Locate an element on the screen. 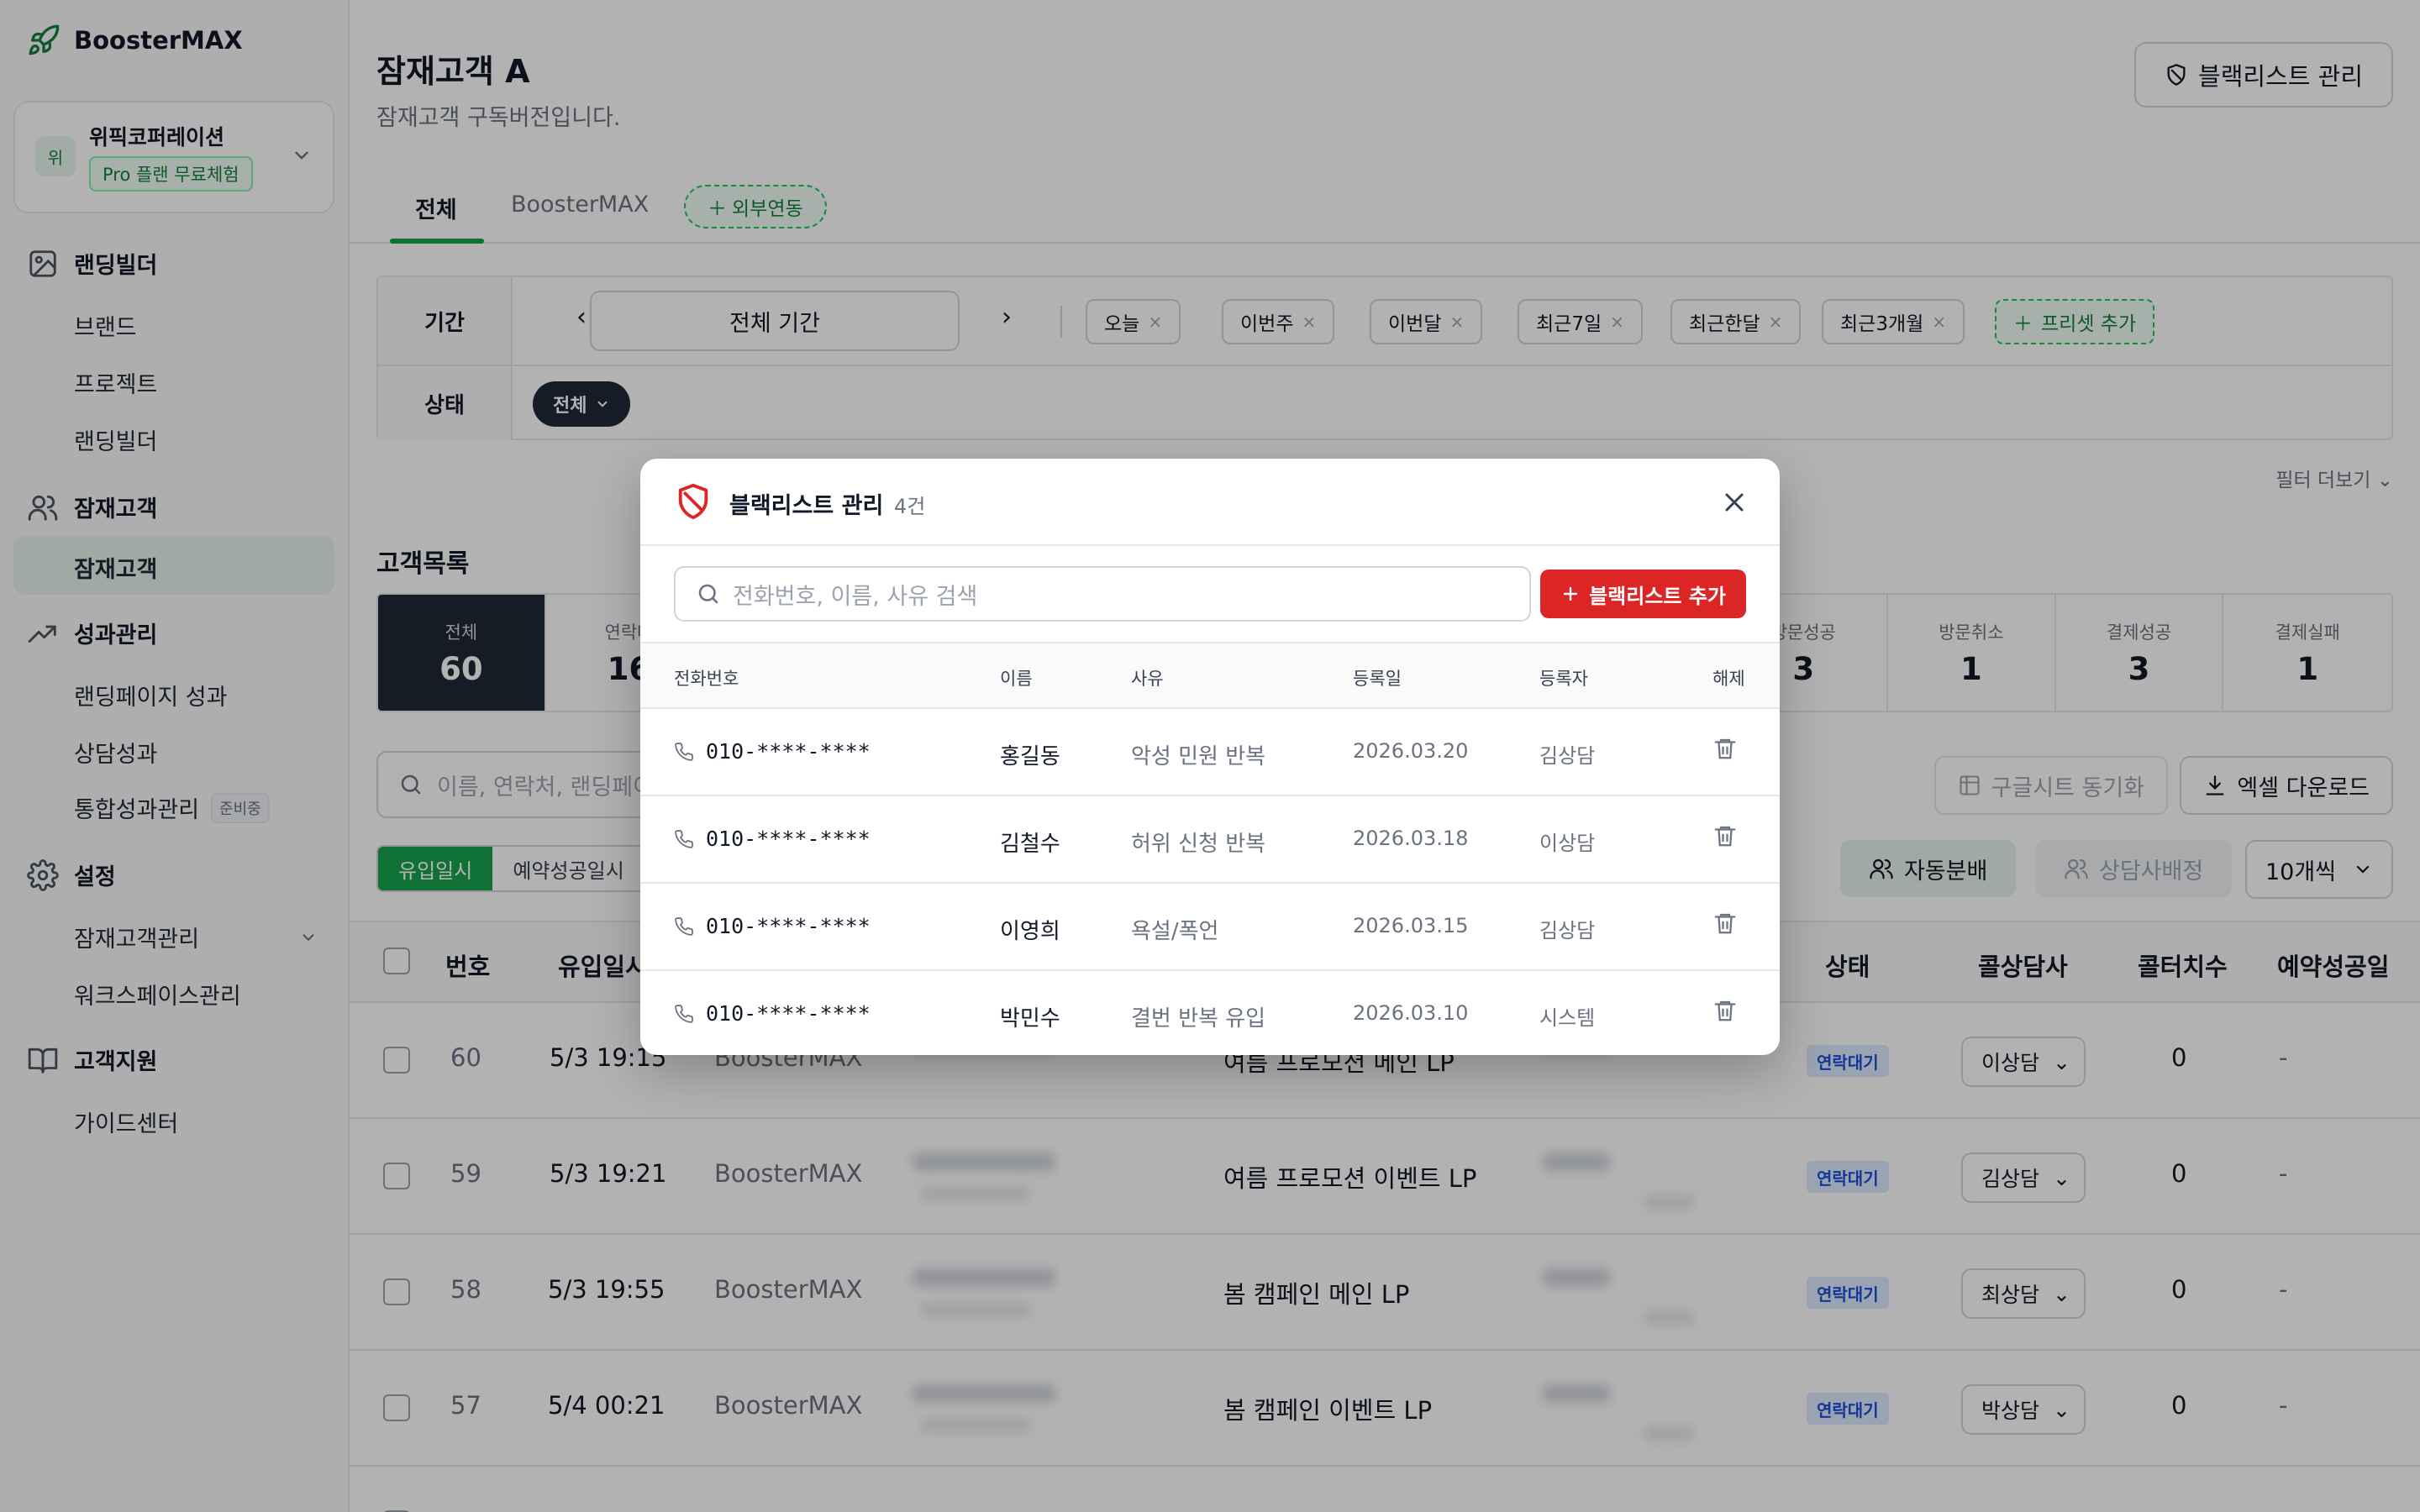 The image size is (2420, 1512). date-cell: 2026.03.10 is located at coordinates (1411, 1013).